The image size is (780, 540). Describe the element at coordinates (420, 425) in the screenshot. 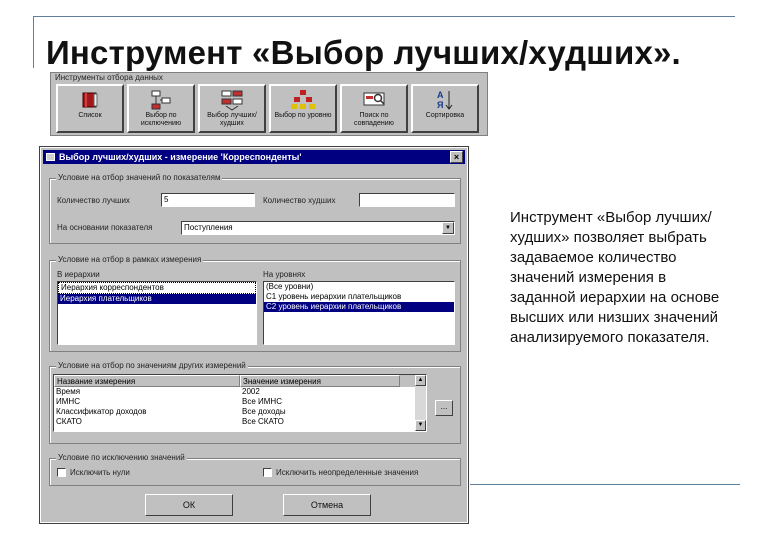

I see `scroll-down-icon: ▼` at that location.